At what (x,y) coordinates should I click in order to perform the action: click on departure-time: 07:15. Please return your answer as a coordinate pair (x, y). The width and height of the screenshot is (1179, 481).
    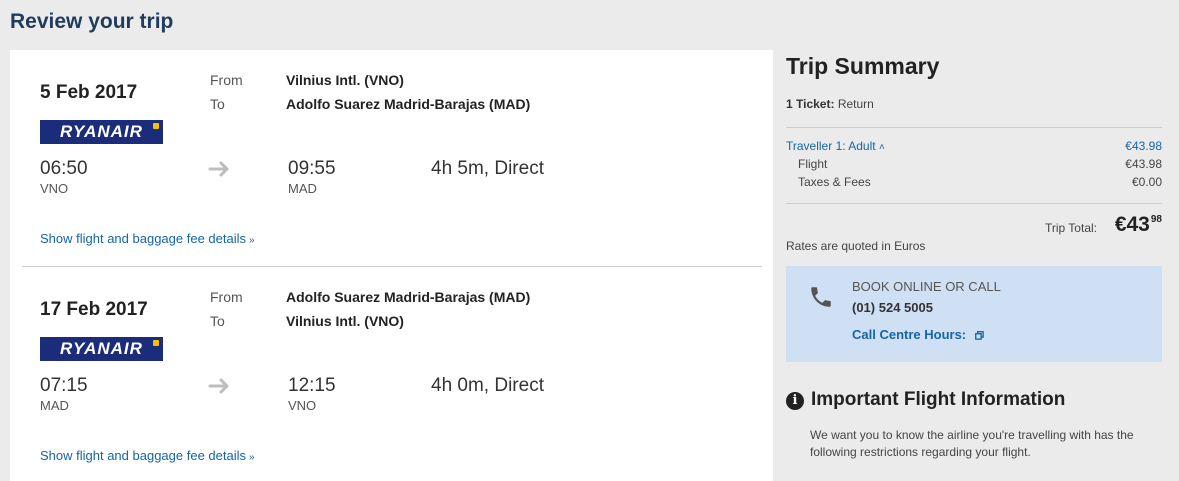
    Looking at the image, I should click on (64, 385).